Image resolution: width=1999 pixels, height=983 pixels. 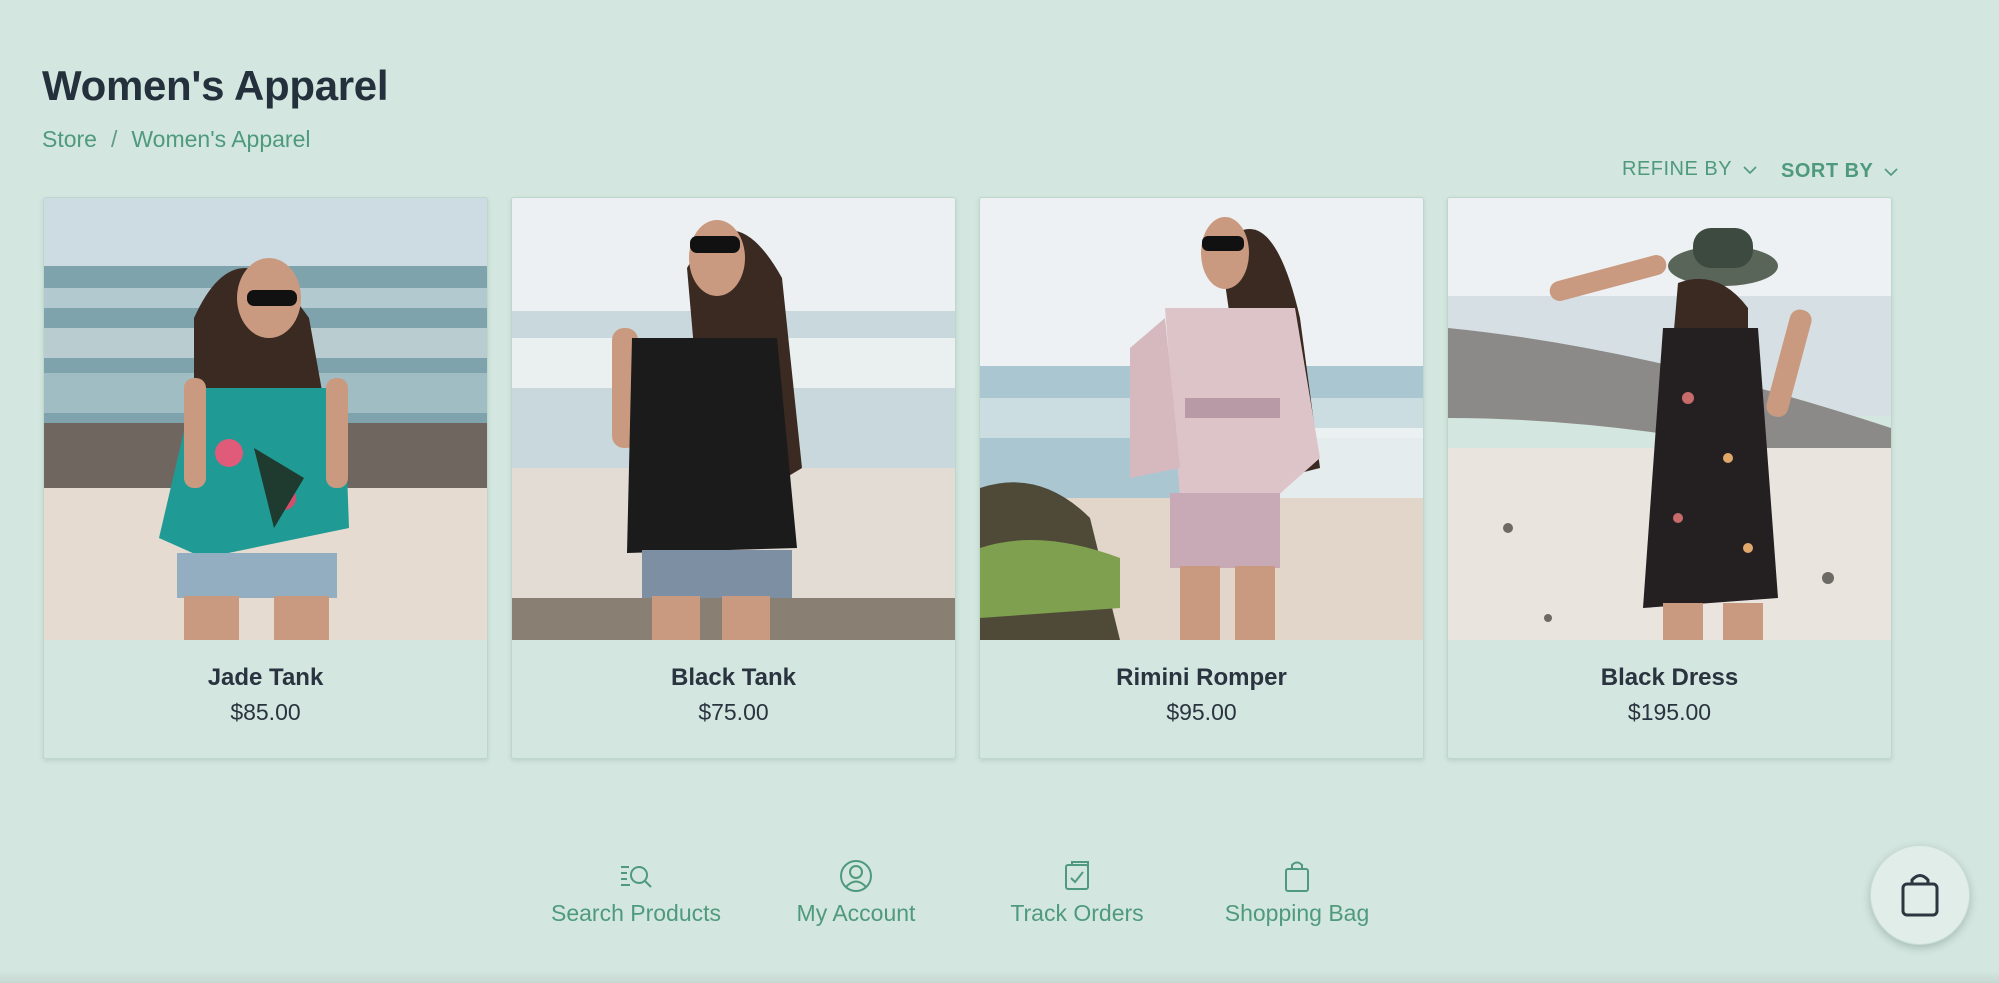 I want to click on product-name: Black Tank, so click(x=733, y=677).